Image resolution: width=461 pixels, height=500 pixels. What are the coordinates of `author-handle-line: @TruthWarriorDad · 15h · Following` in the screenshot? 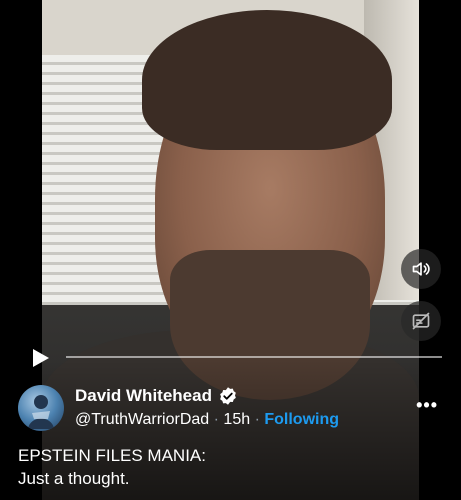 It's located at (207, 420).